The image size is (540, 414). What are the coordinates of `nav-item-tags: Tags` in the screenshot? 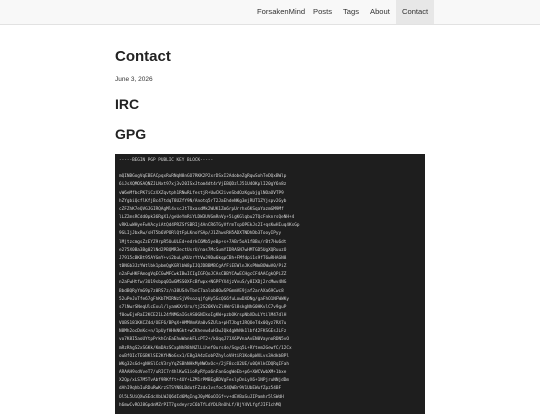 It's located at (351, 12).